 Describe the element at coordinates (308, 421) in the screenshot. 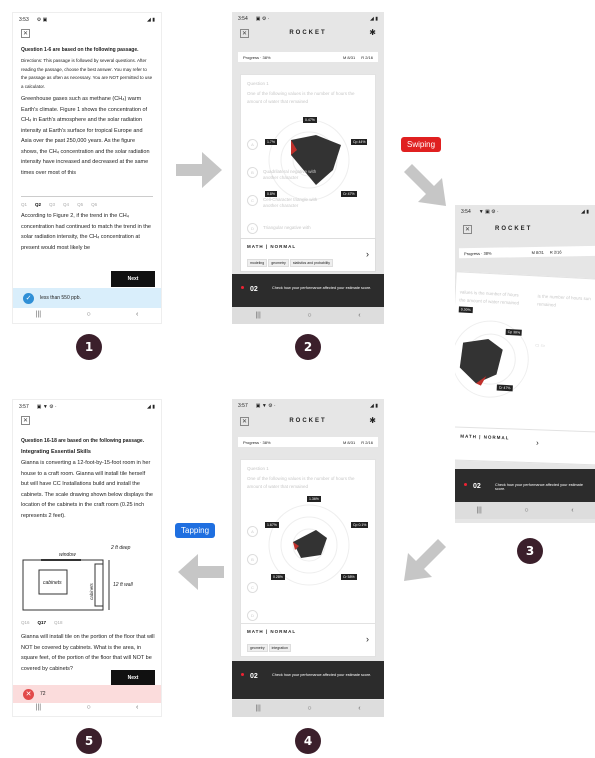

I see `app-title: ROCKET` at that location.